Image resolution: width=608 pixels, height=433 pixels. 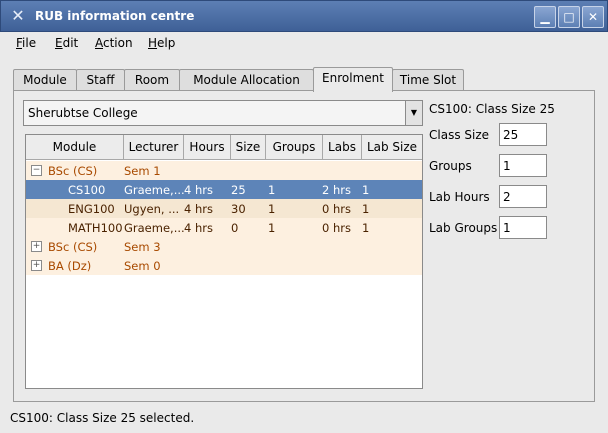 I want to click on lab-hours-field, so click(x=523, y=196).